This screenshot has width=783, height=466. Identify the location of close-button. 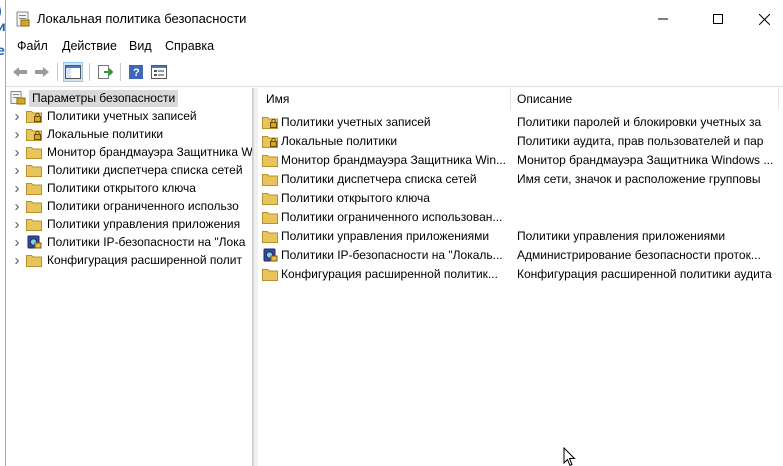
(762, 19).